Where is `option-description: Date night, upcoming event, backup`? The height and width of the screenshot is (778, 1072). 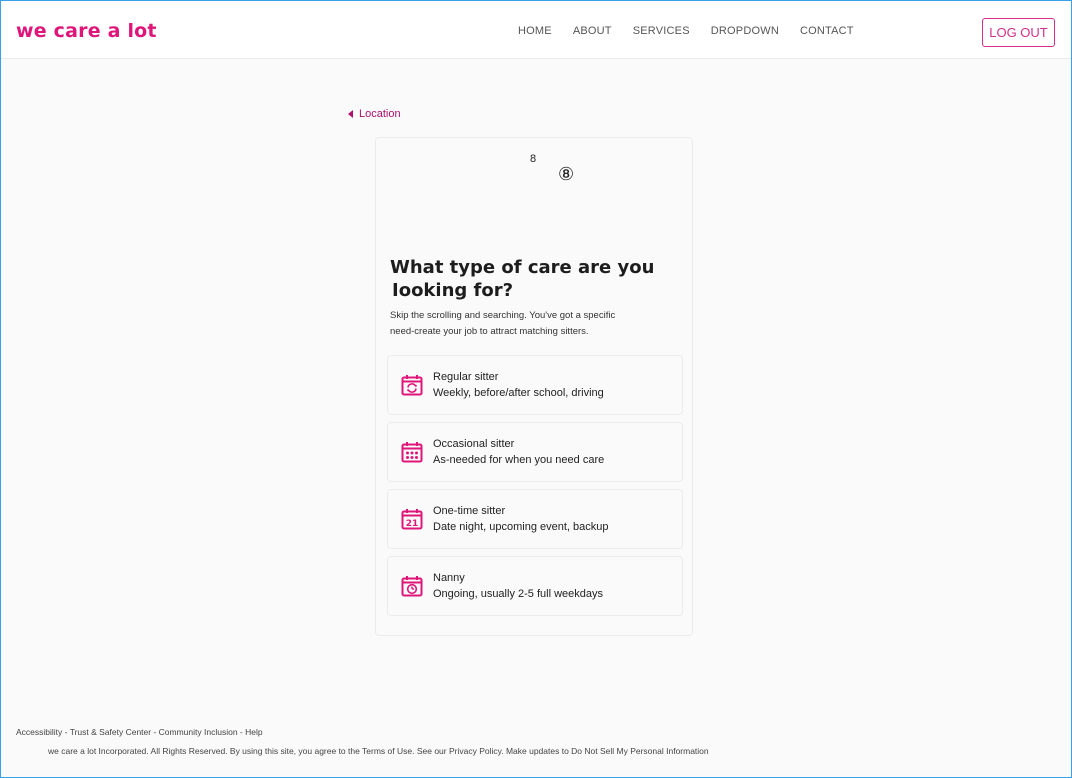 option-description: Date night, upcoming event, backup is located at coordinates (521, 527).